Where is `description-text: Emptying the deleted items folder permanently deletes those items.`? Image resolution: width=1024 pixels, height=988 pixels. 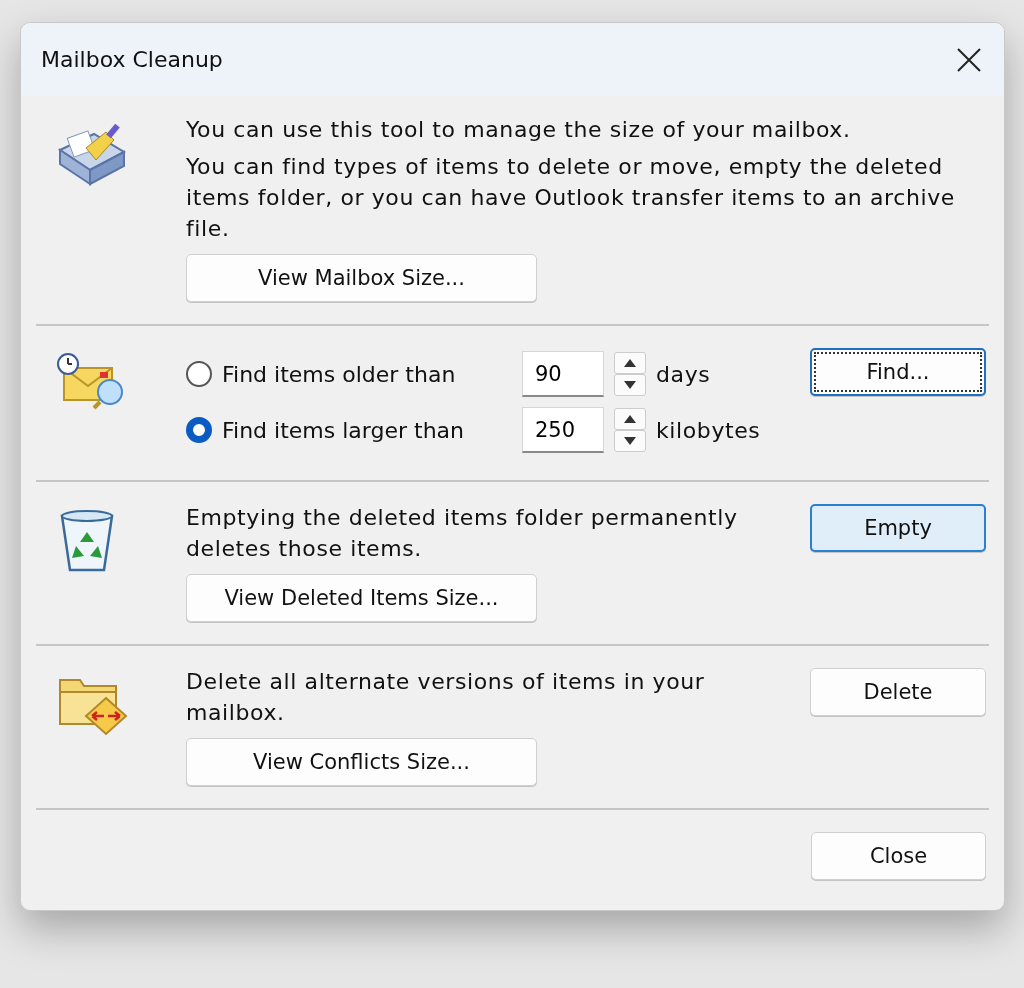 description-text: Emptying the deleted items folder permanently deletes those items. is located at coordinates (462, 533).